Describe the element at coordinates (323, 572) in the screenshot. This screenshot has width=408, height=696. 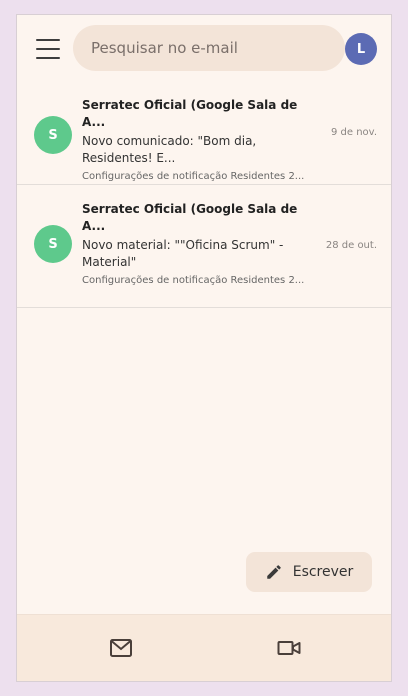
I see `compose-label: Escrever` at that location.